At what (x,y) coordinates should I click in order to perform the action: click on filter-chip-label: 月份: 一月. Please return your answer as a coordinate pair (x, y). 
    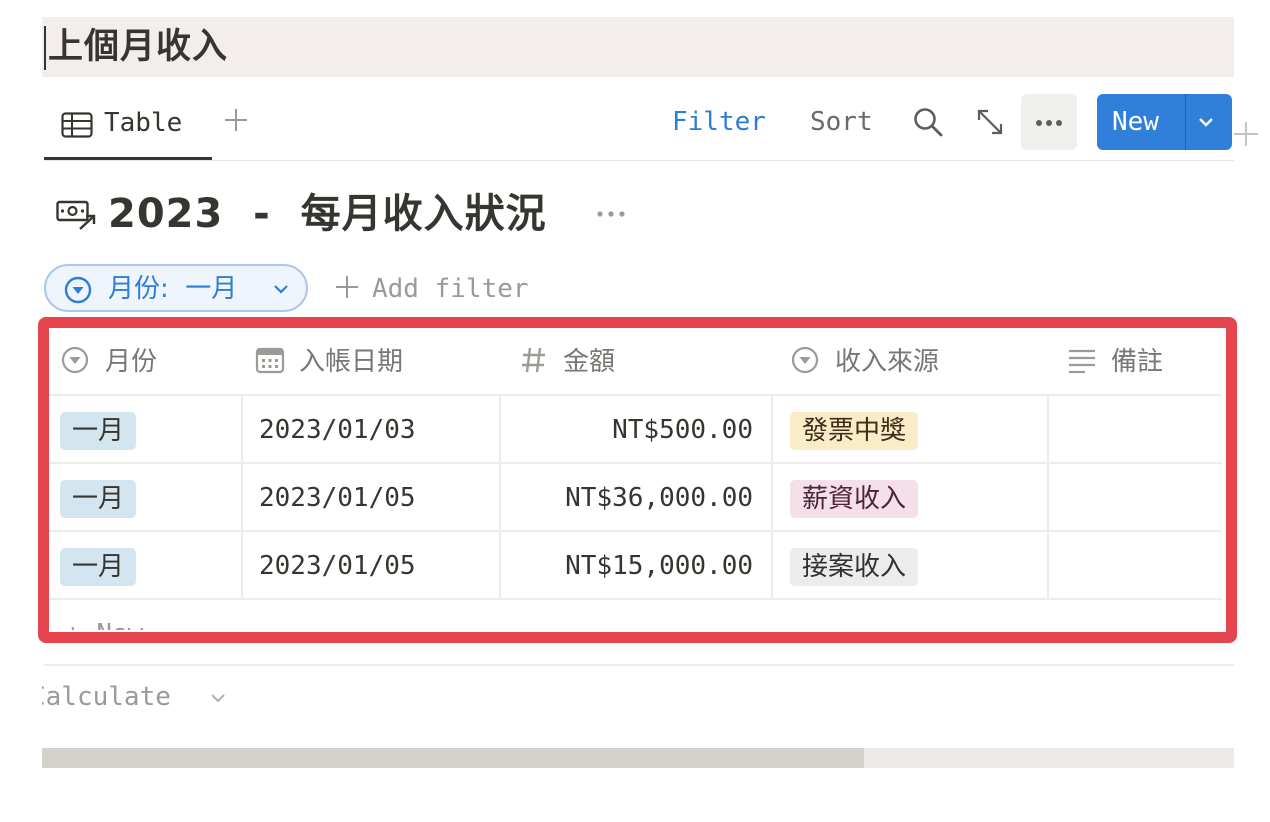
    Looking at the image, I should click on (173, 289).